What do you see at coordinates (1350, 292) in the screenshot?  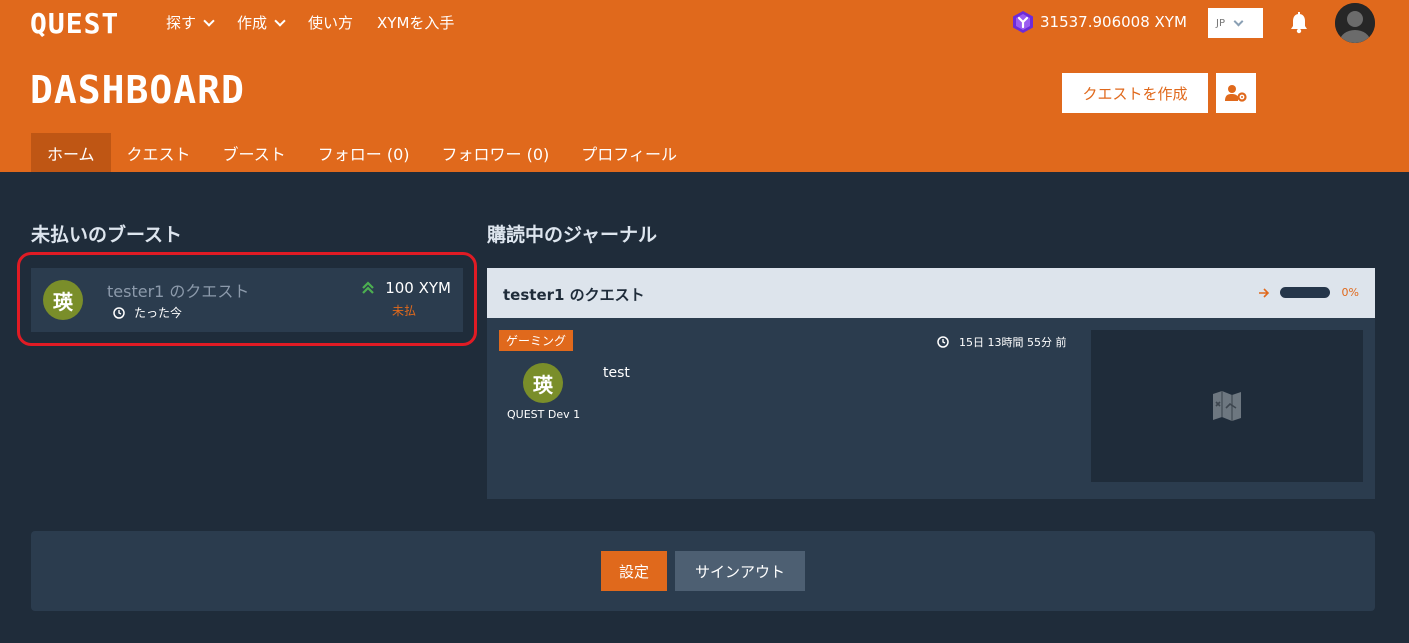 I see `progress-value: 0%` at bounding box center [1350, 292].